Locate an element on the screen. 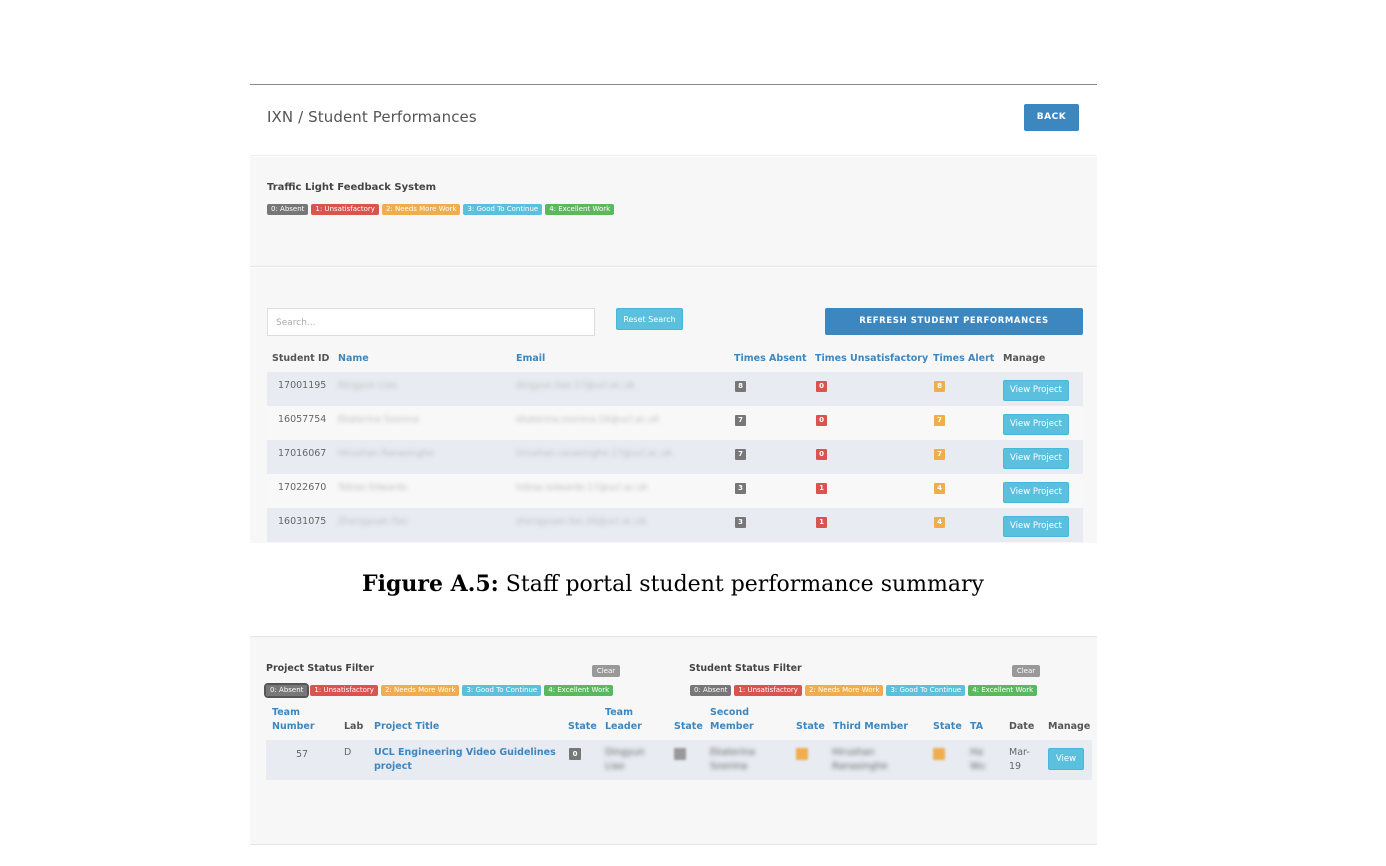 The image size is (1386, 866). student-name-cell: Hirushan Ranasinghe is located at coordinates (386, 454).